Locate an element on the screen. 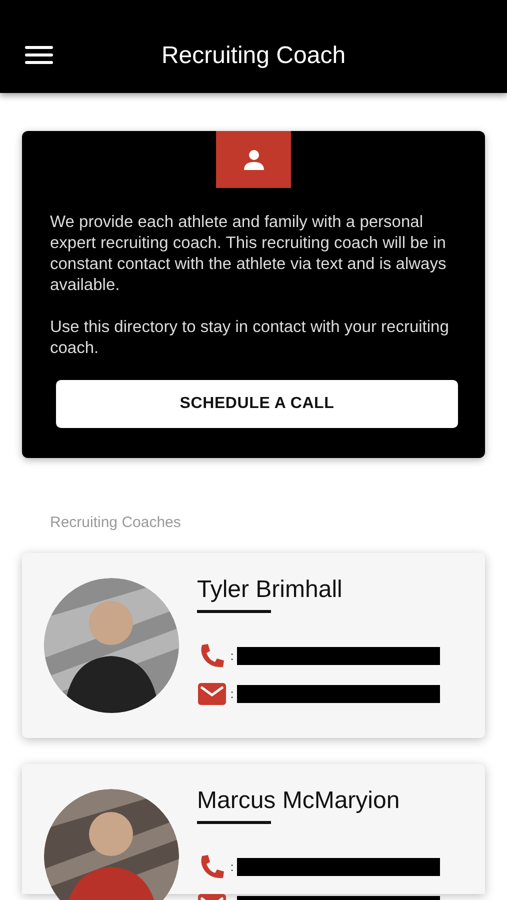 The image size is (507, 900). page-title: Recruiting Coach is located at coordinates (253, 55).